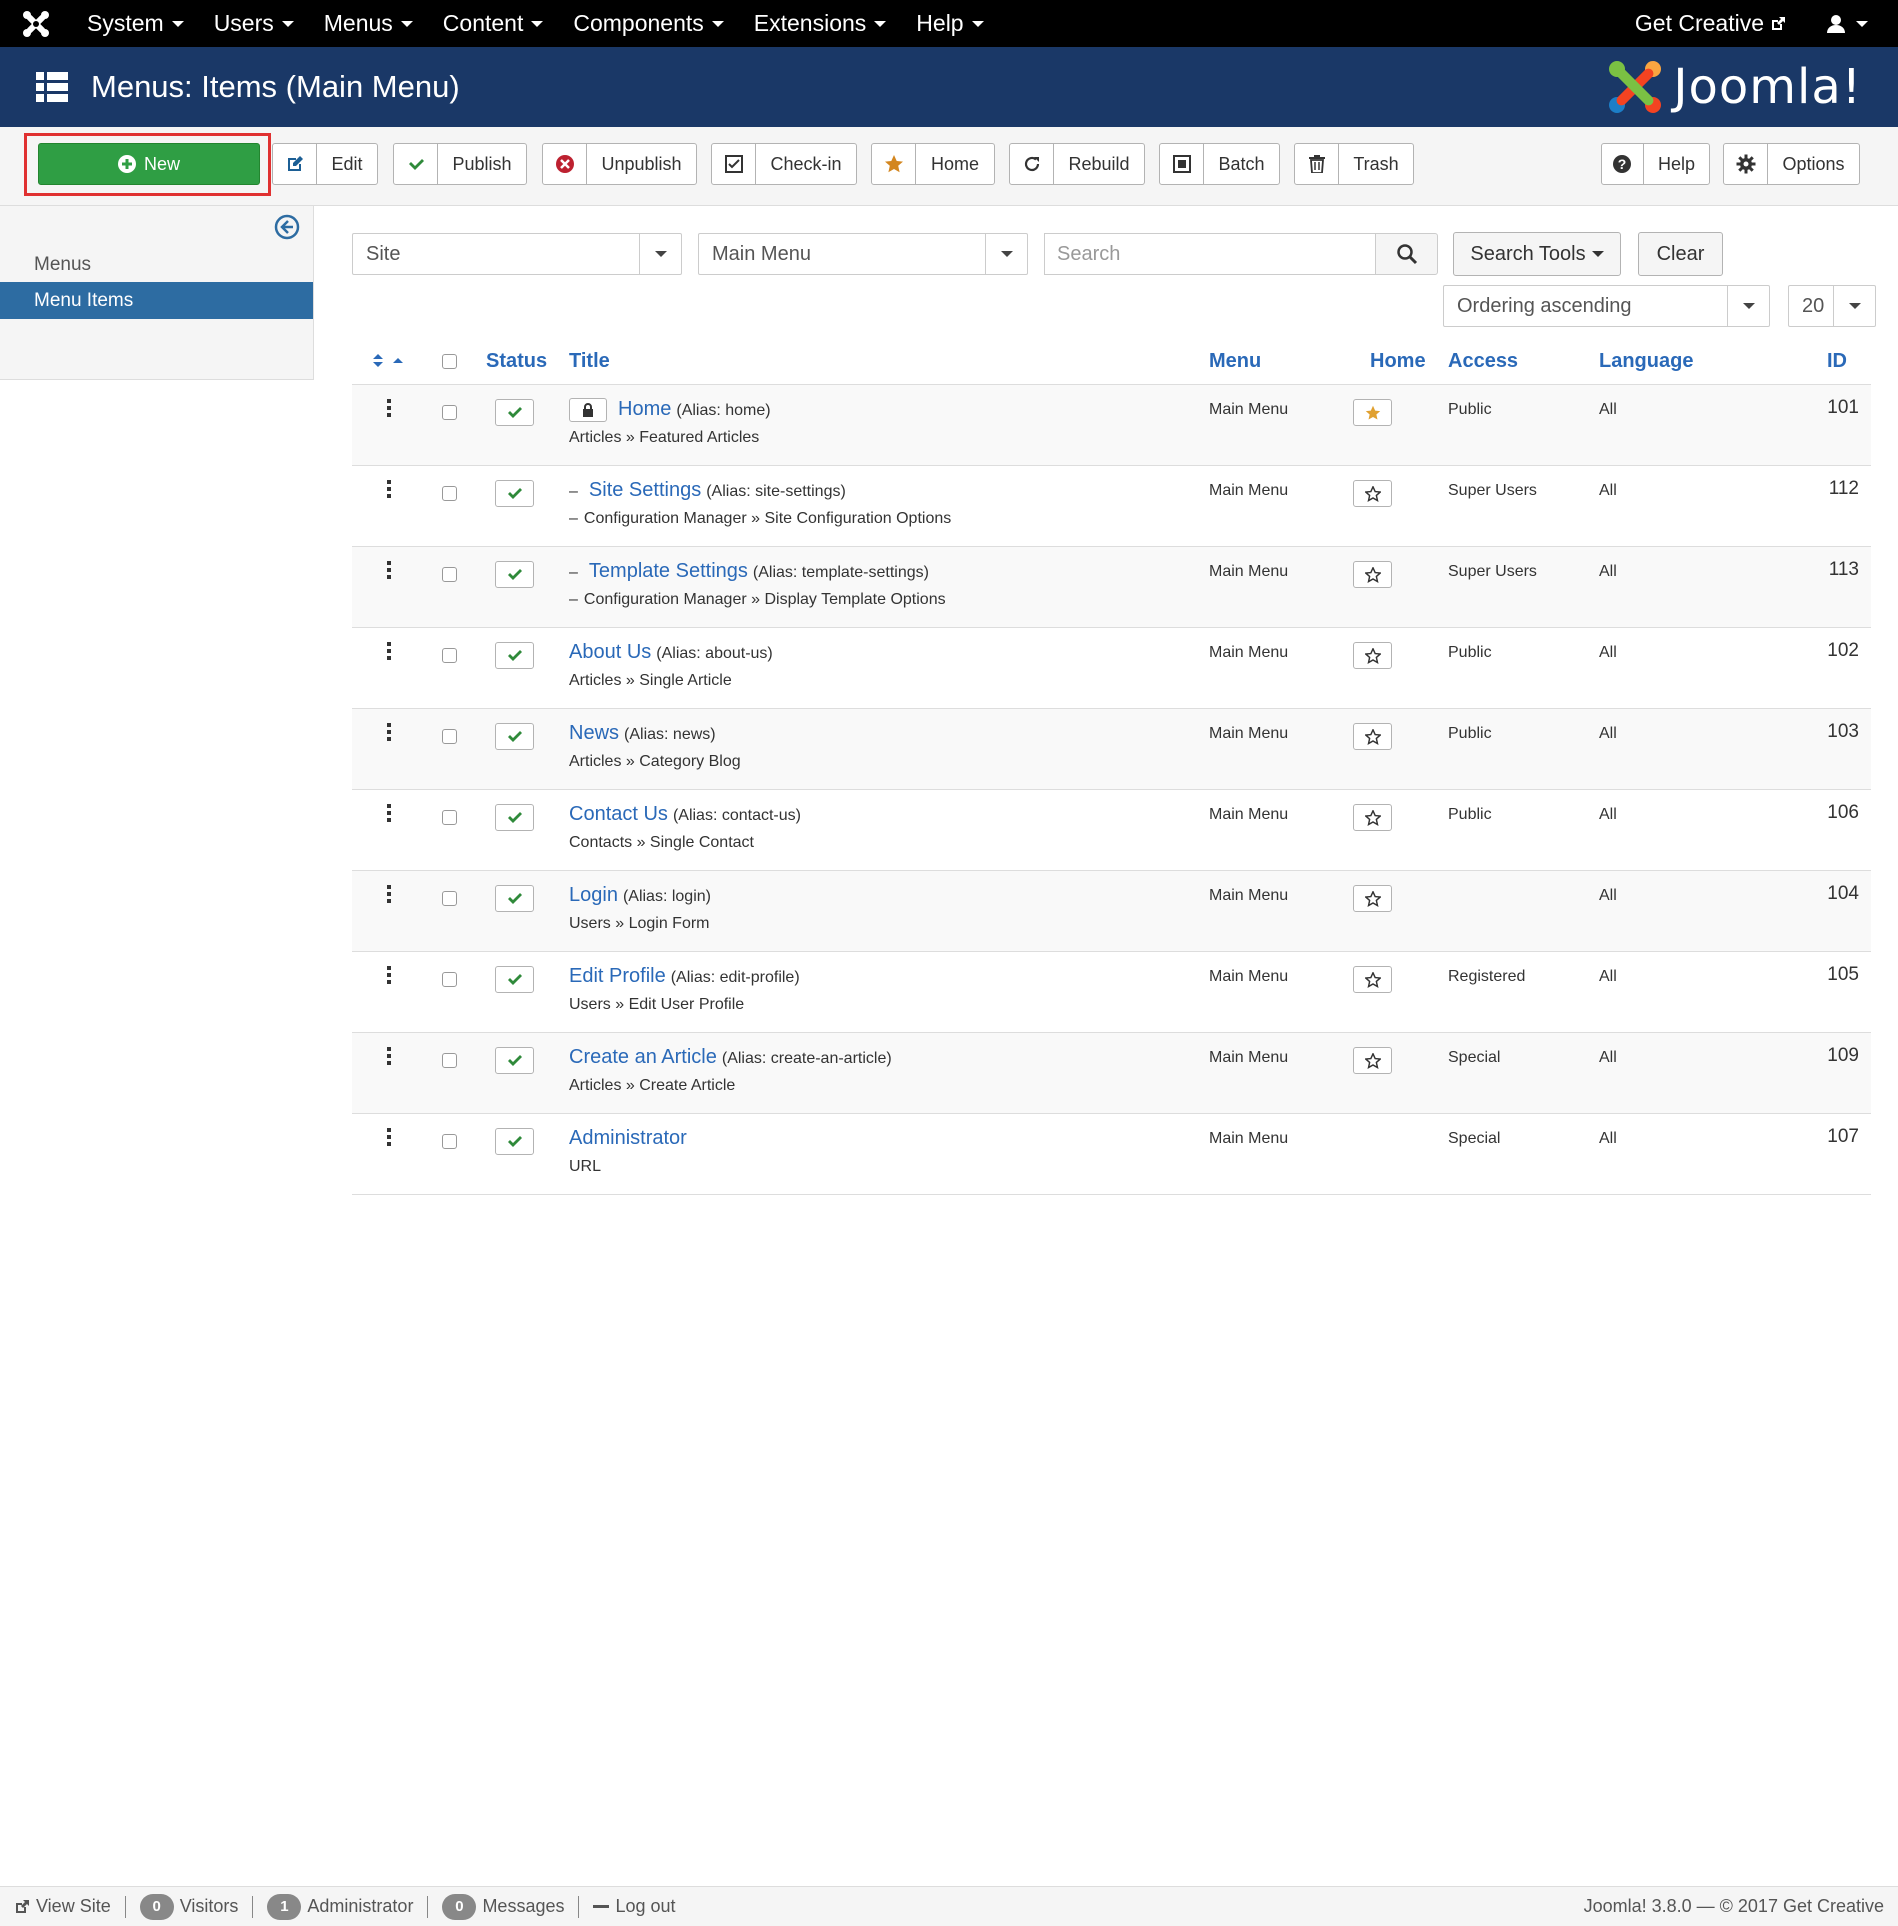  I want to click on clear-button: Clear, so click(1680, 254).